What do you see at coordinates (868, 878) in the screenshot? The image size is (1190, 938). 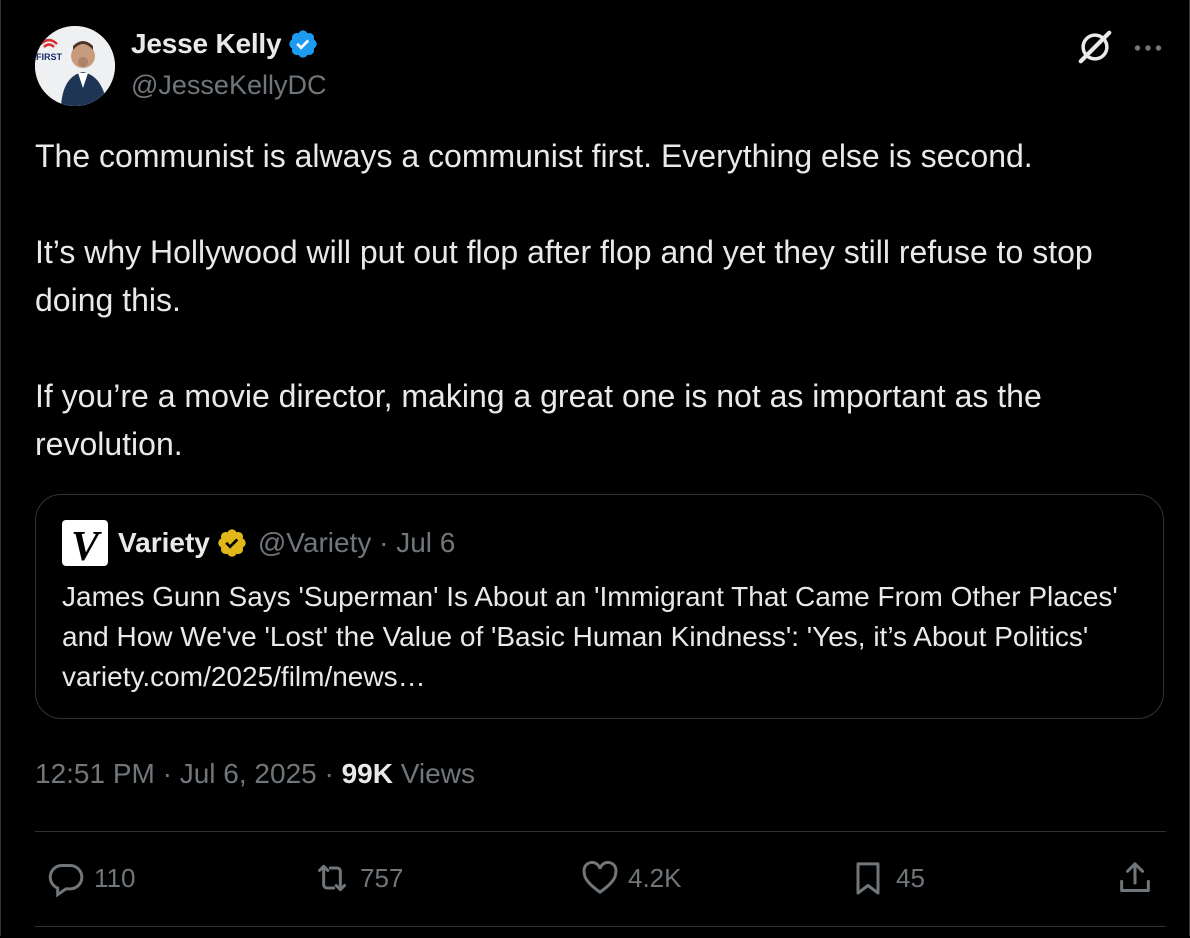 I see `bookmark-icon` at bounding box center [868, 878].